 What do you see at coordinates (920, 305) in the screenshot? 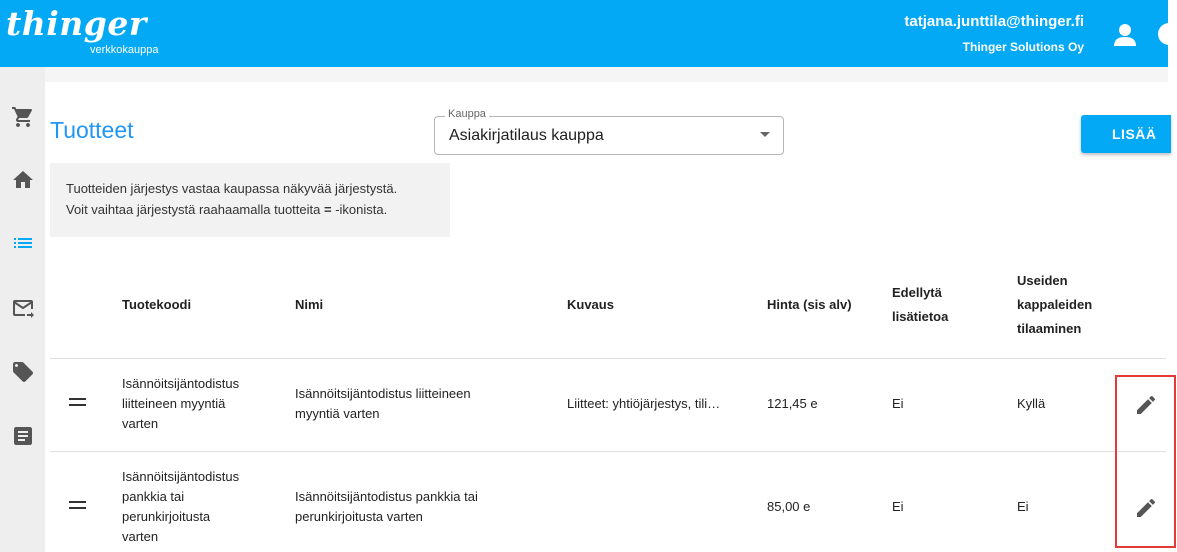
I see `header-requires-info: Edellytä lisätietoa` at bounding box center [920, 305].